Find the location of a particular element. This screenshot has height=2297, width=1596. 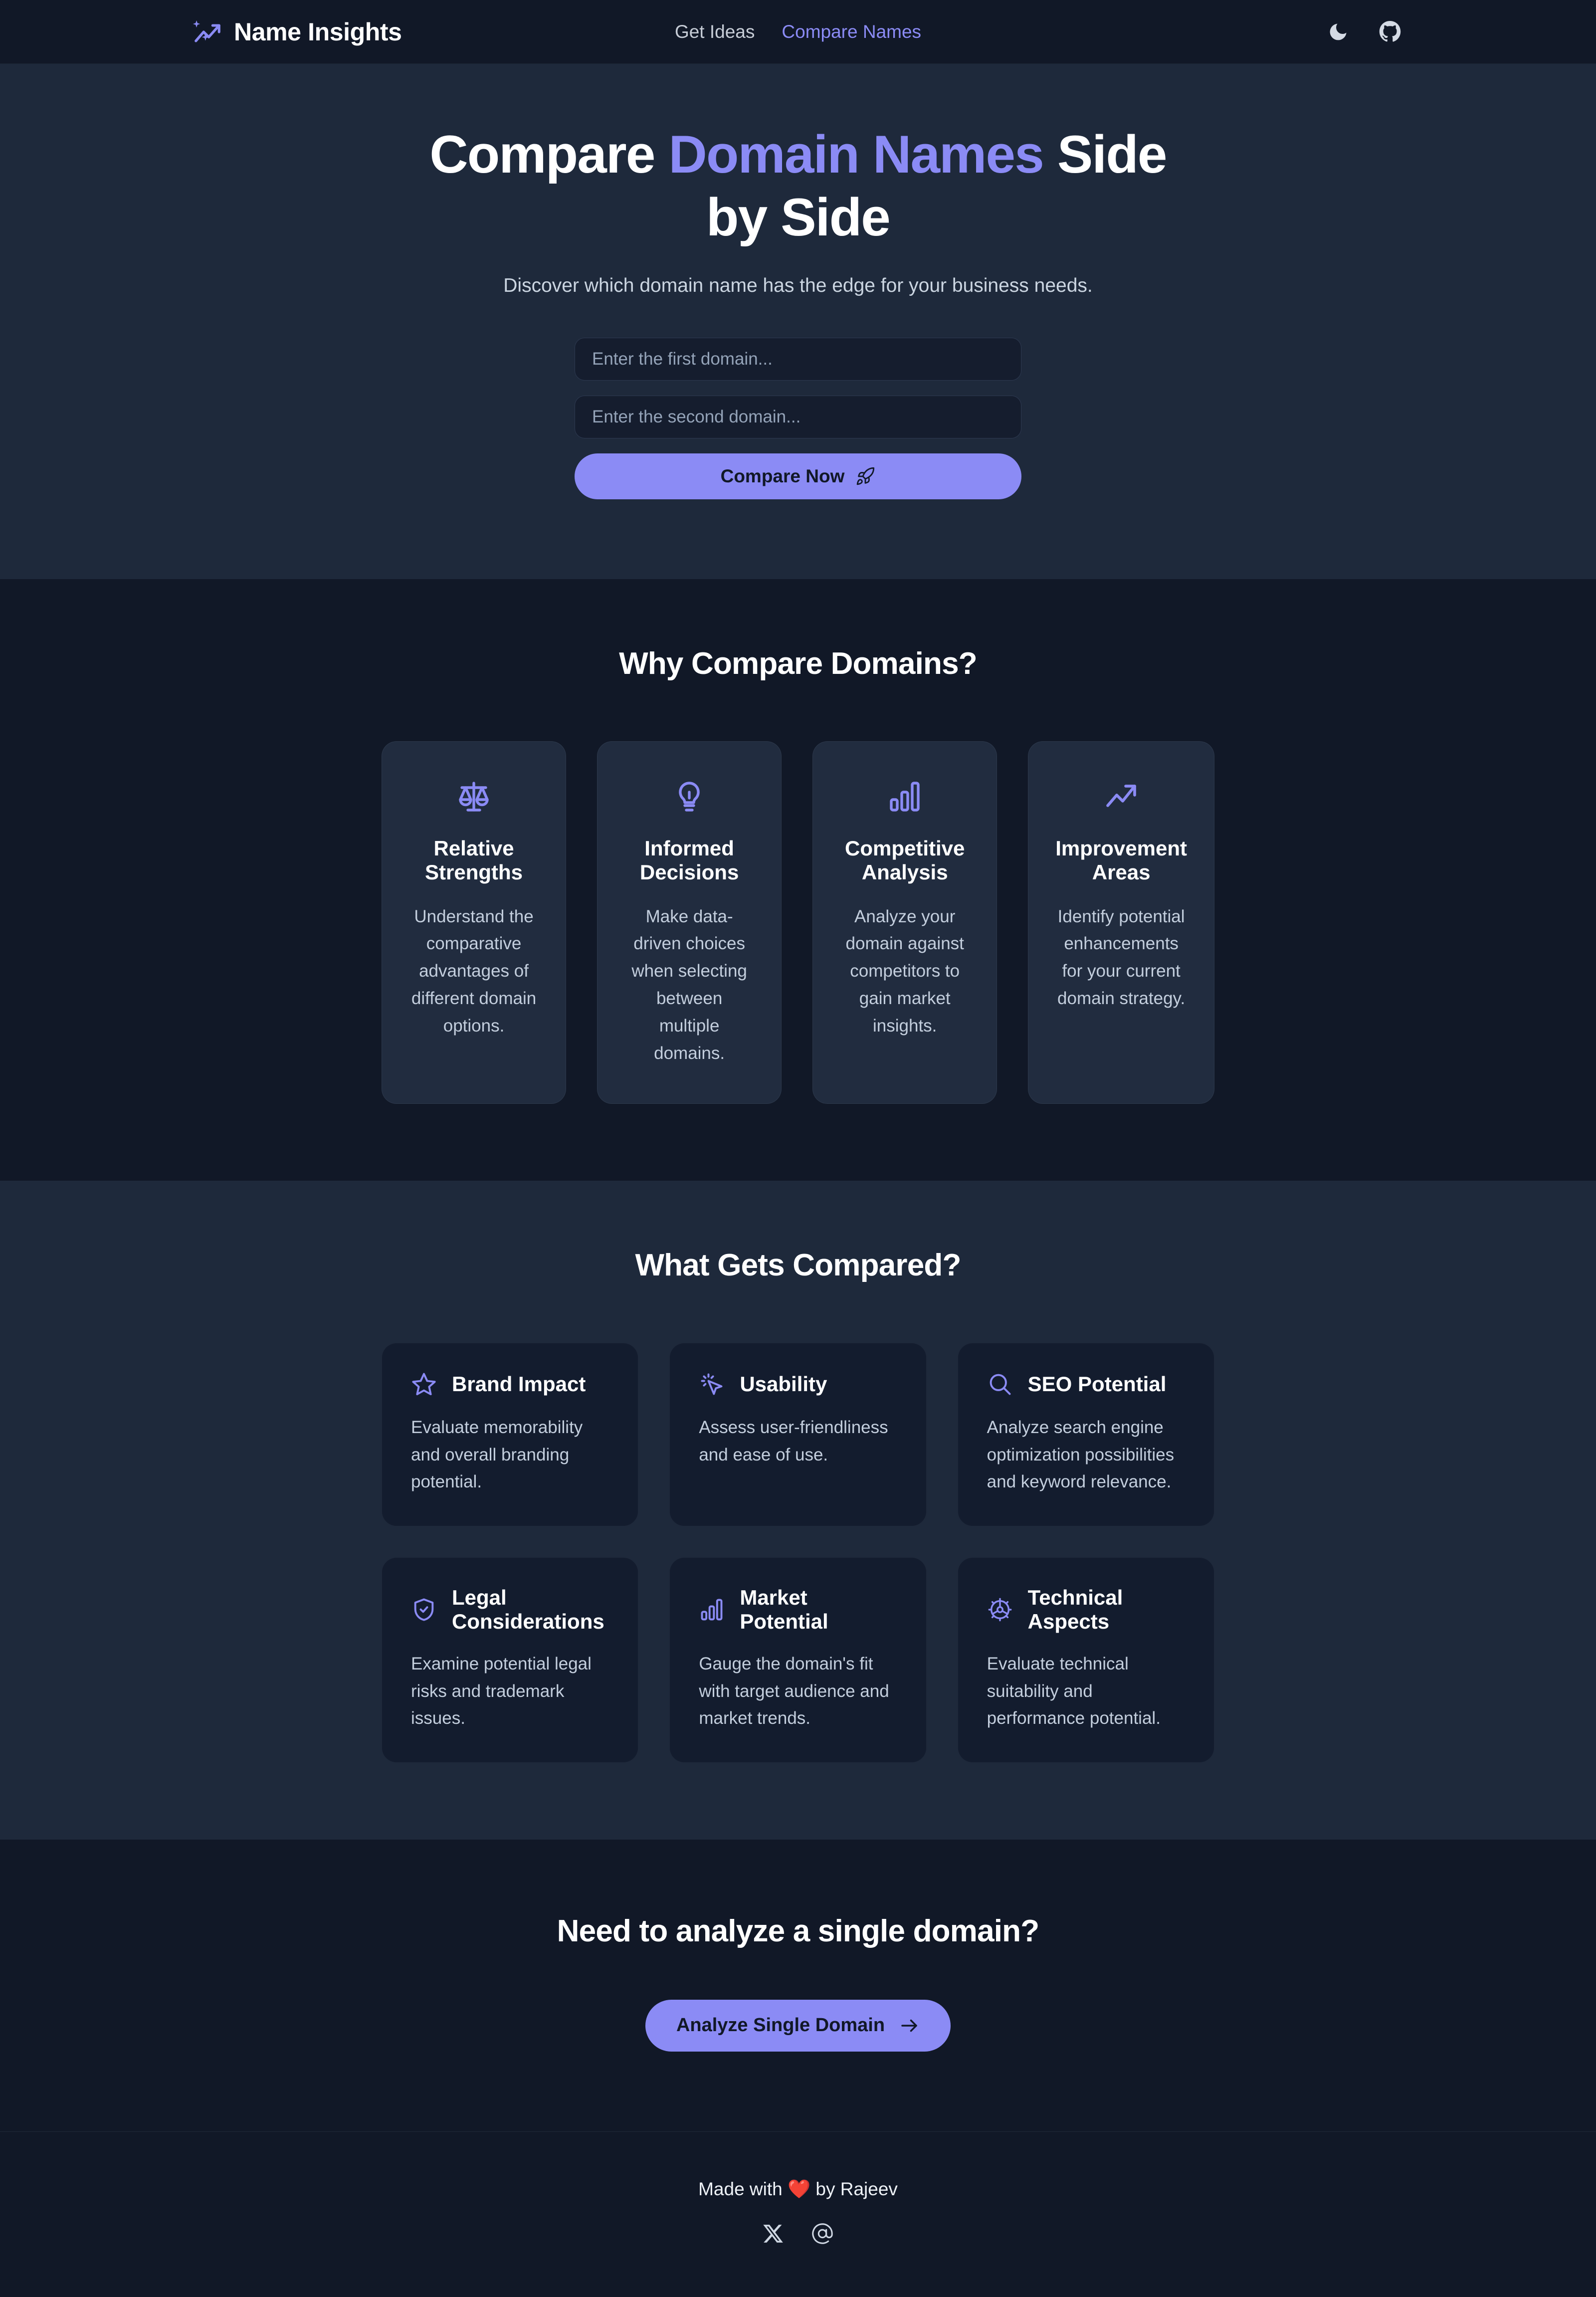

what-gets-compared-title: What Gets Compared? is located at coordinates (798, 1266).